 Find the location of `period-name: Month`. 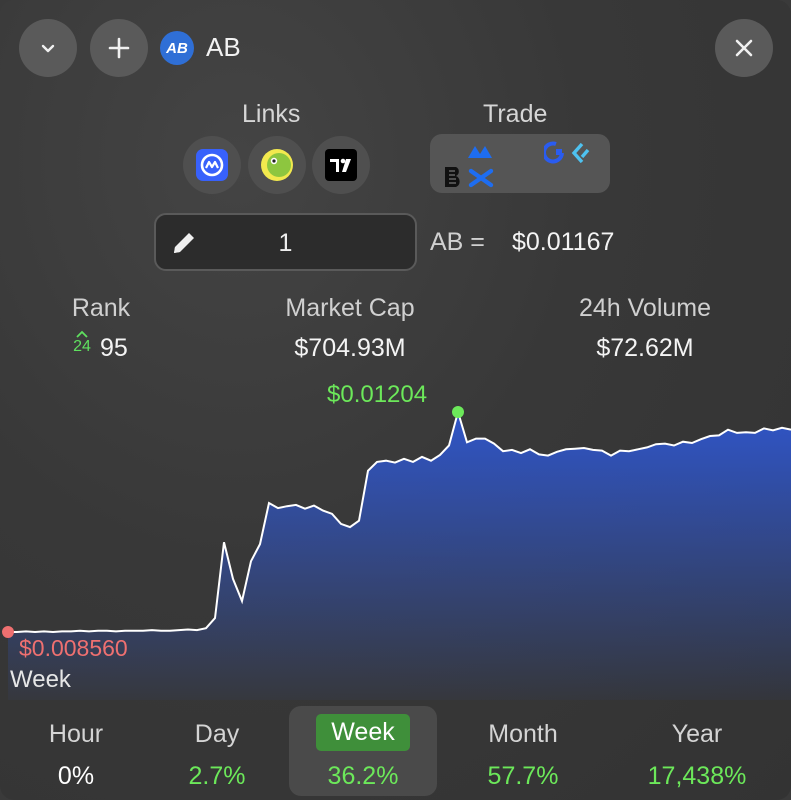

period-name: Month is located at coordinates (523, 734).